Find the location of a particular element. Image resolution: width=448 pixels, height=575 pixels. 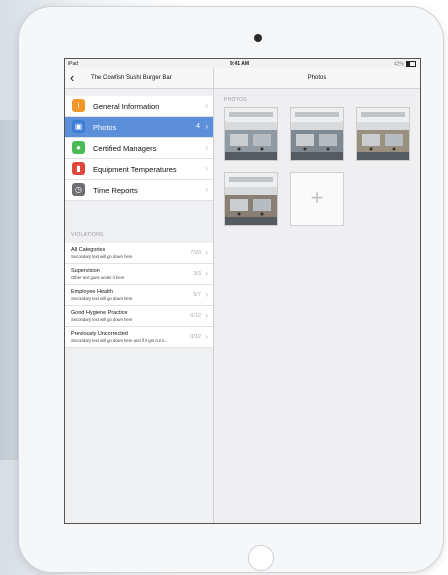

device-name: iPad is located at coordinates (73, 64).